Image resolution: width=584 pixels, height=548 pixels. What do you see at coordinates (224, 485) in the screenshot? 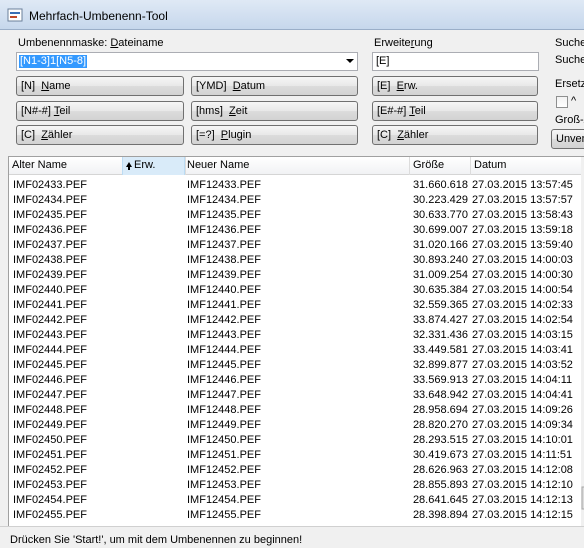
I see `new-name-cell: IMF12453.PEF` at bounding box center [224, 485].